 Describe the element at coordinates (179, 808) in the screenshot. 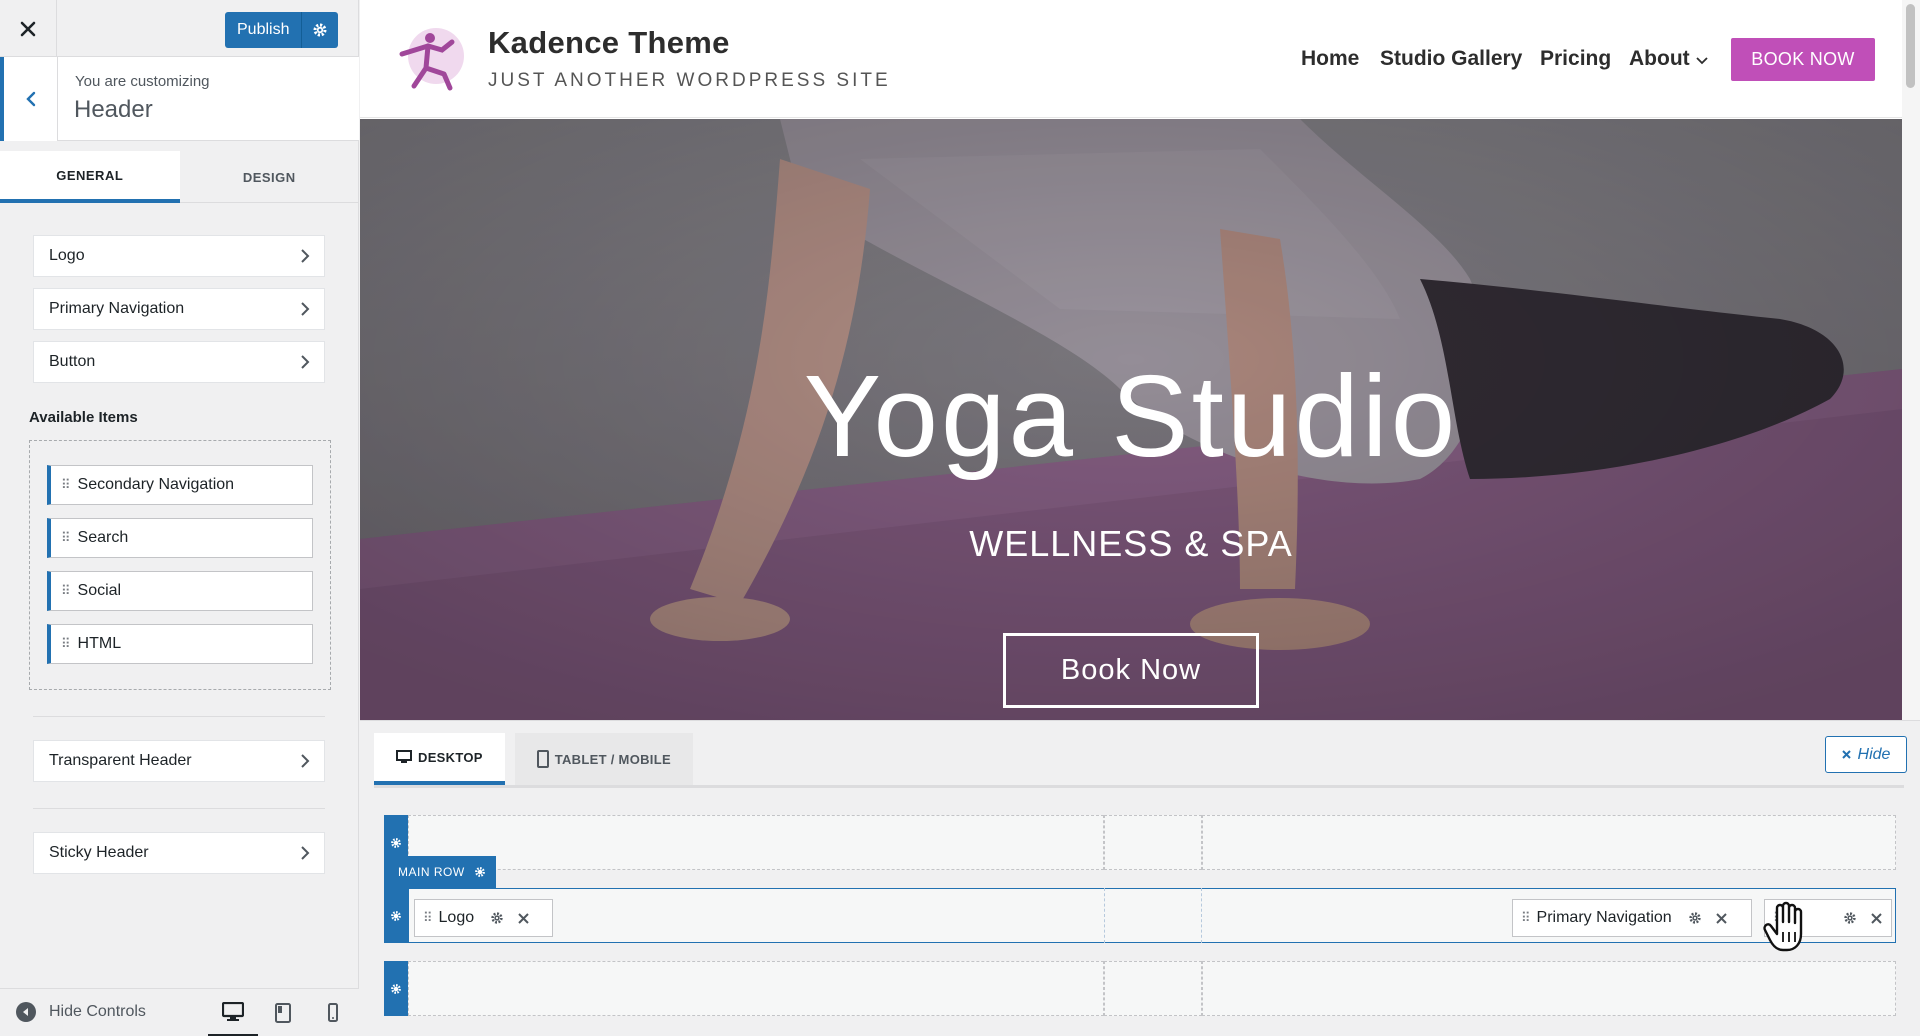

I see `divider` at that location.